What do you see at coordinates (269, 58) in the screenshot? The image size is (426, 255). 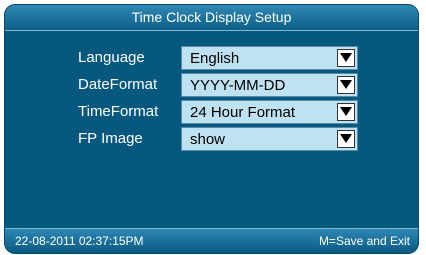 I see `language-dropdown: English` at bounding box center [269, 58].